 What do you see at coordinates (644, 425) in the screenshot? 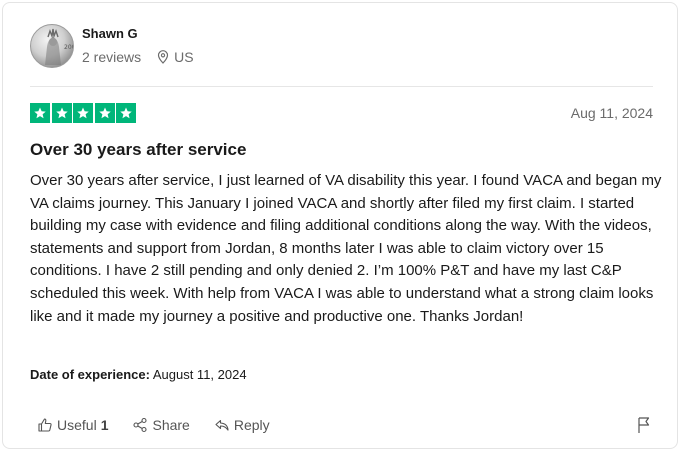
I see `flag-icon` at bounding box center [644, 425].